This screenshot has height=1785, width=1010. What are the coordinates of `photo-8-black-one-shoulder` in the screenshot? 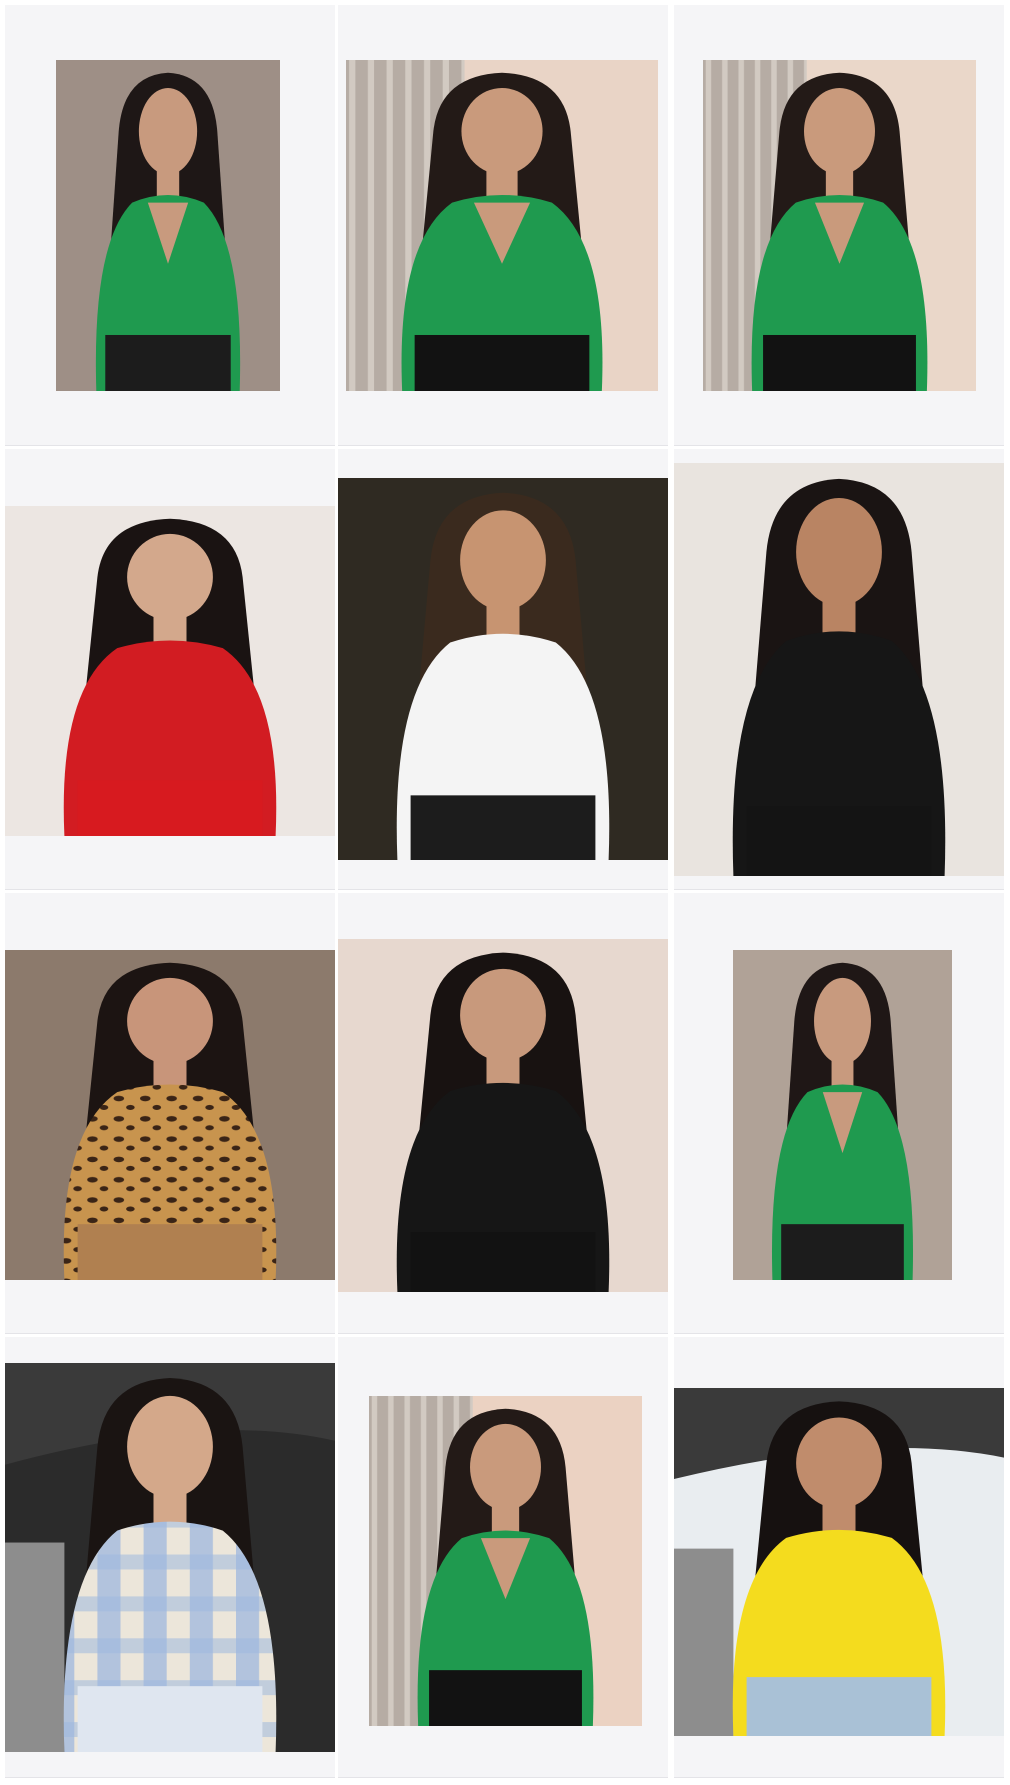 It's located at (503, 1115).